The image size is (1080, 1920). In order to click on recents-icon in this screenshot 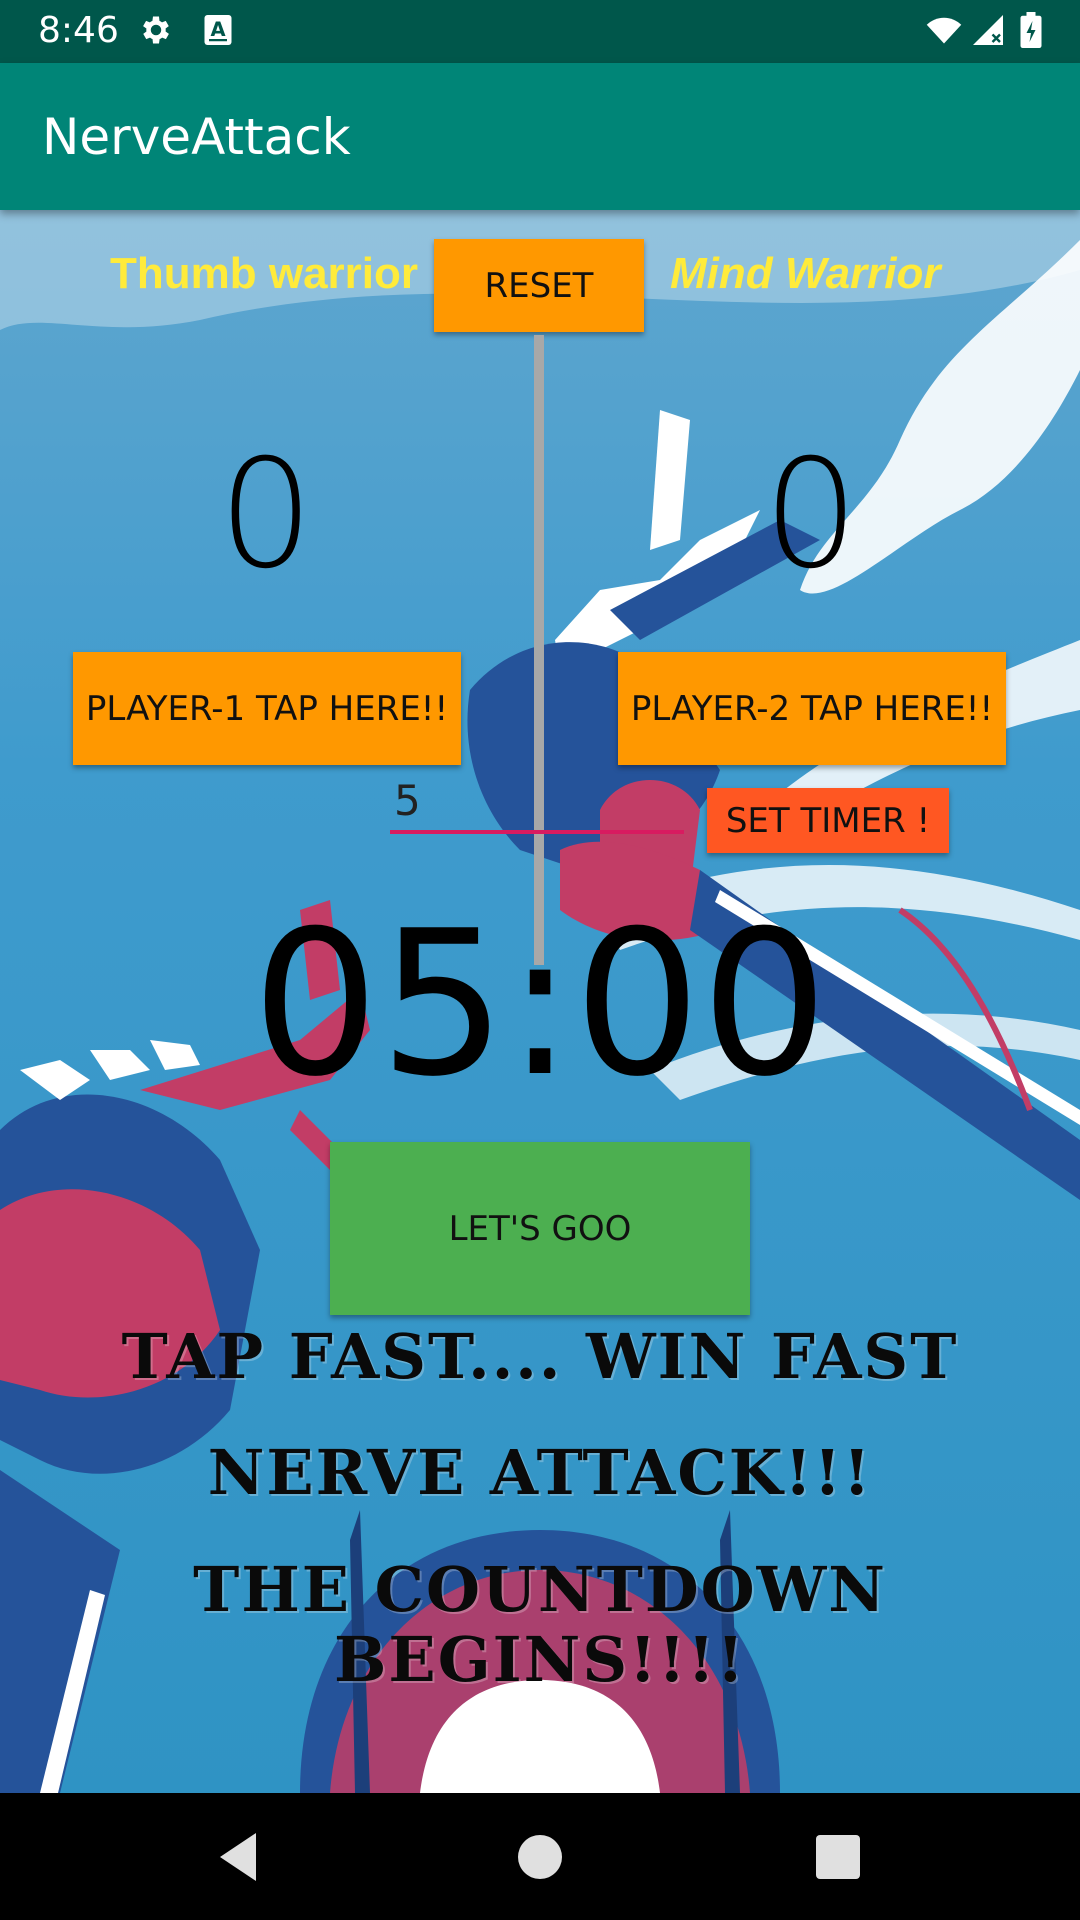, I will do `click(838, 1857)`.